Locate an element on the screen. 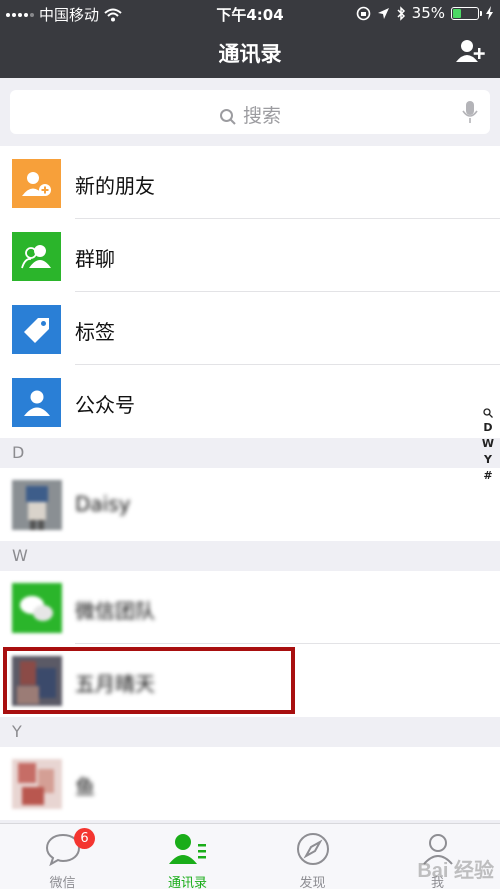 The height and width of the screenshot is (889, 500). add-contact-icon is located at coordinates (471, 51).